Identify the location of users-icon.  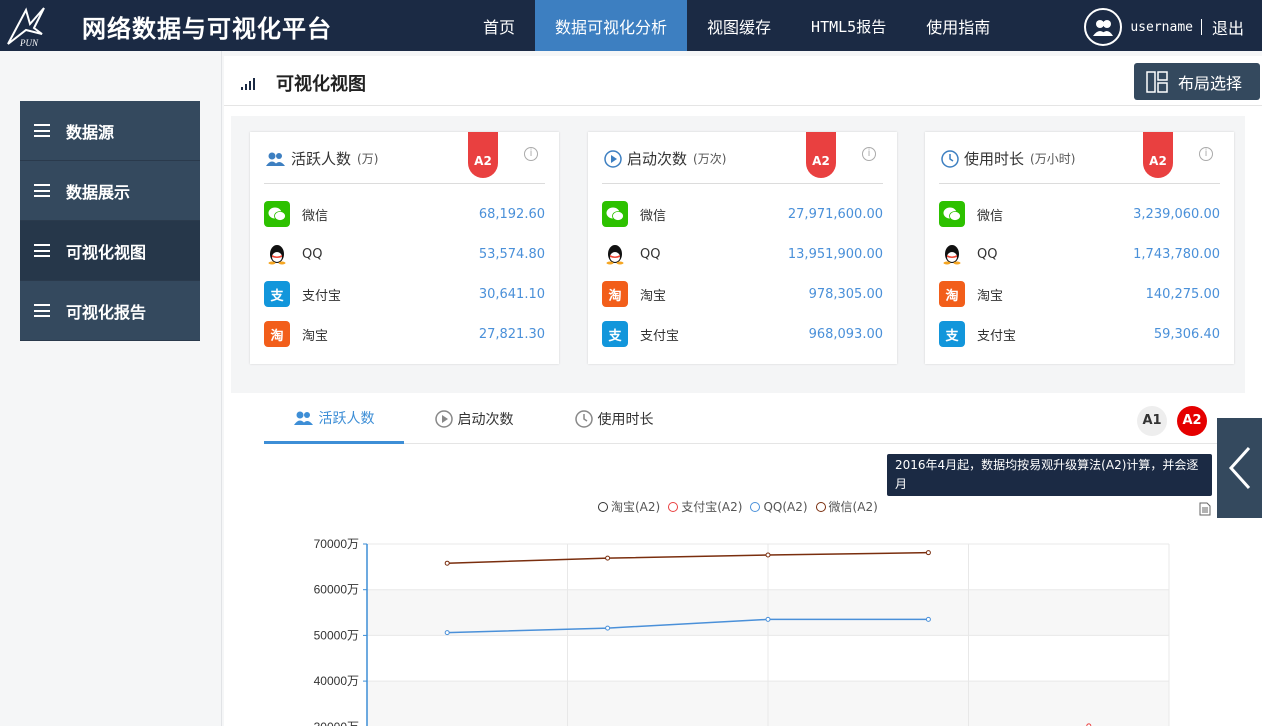
(303, 418).